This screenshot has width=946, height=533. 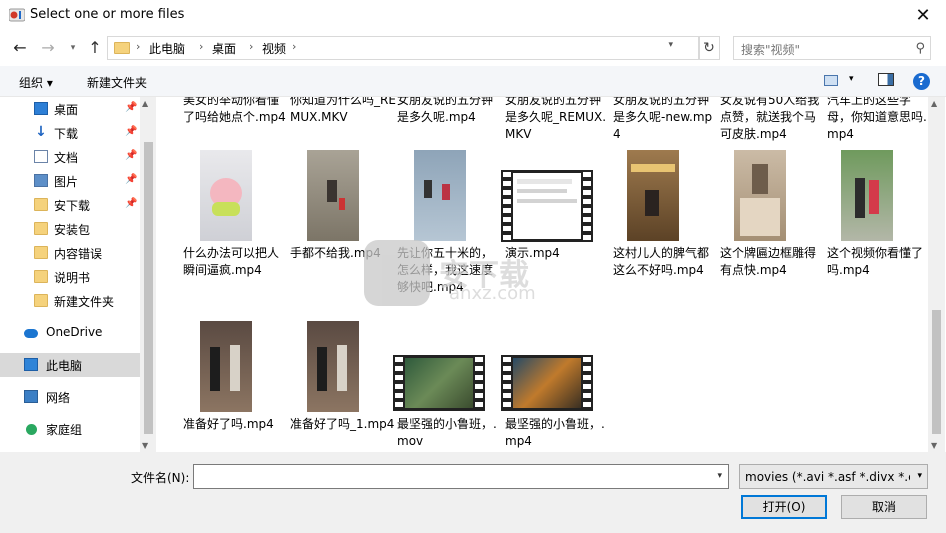 What do you see at coordinates (473, 15) in the screenshot?
I see `title-bar: Select one or more files ✕` at bounding box center [473, 15].